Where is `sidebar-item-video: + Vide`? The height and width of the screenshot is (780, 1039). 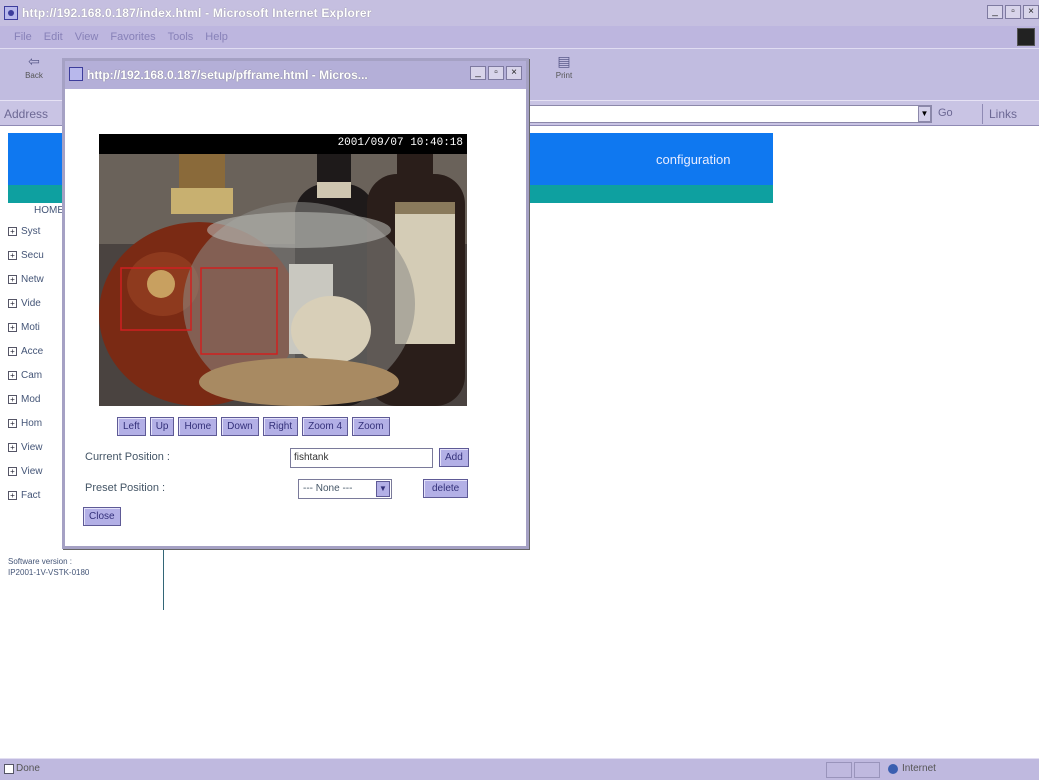
sidebar-item-video: + Vide is located at coordinates (24, 303).